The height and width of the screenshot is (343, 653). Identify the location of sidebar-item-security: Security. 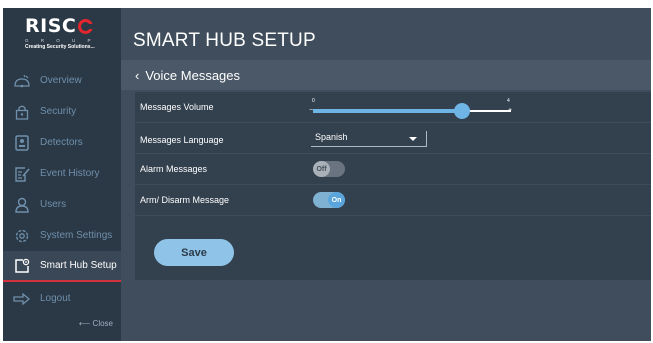
(62, 111).